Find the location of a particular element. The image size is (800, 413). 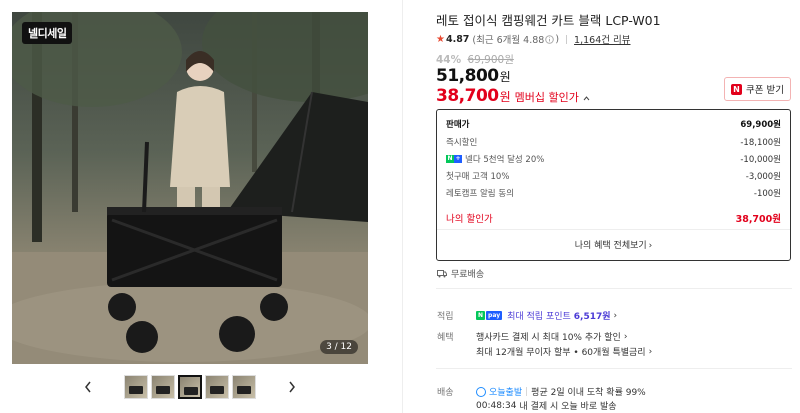

delivery-text: 평균 2일 이내 도착 확률 99% is located at coordinates (588, 393).